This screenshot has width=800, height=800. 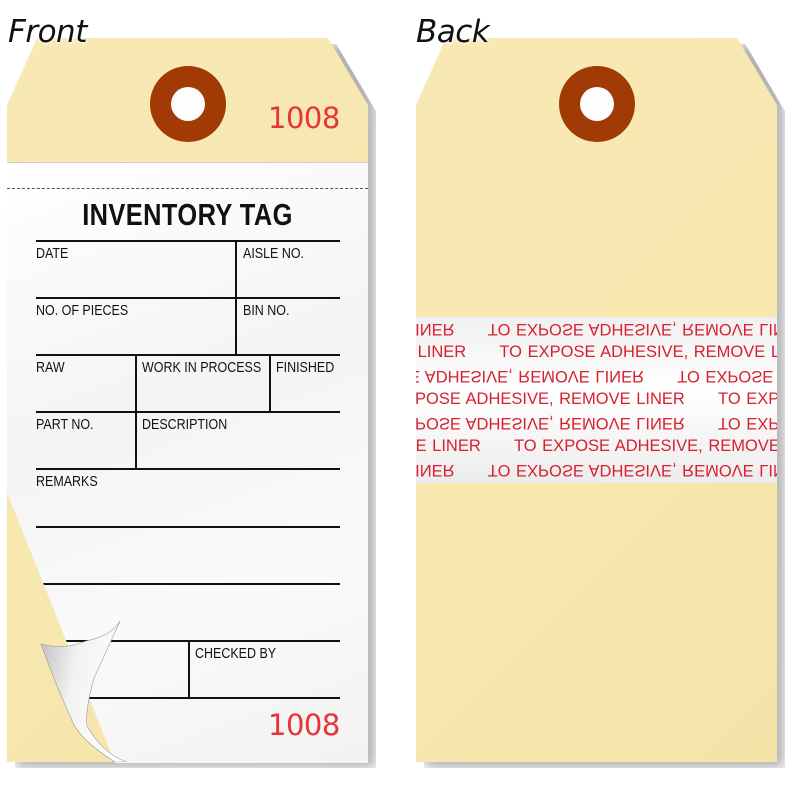 I want to click on perforation-line, so click(x=187, y=188).